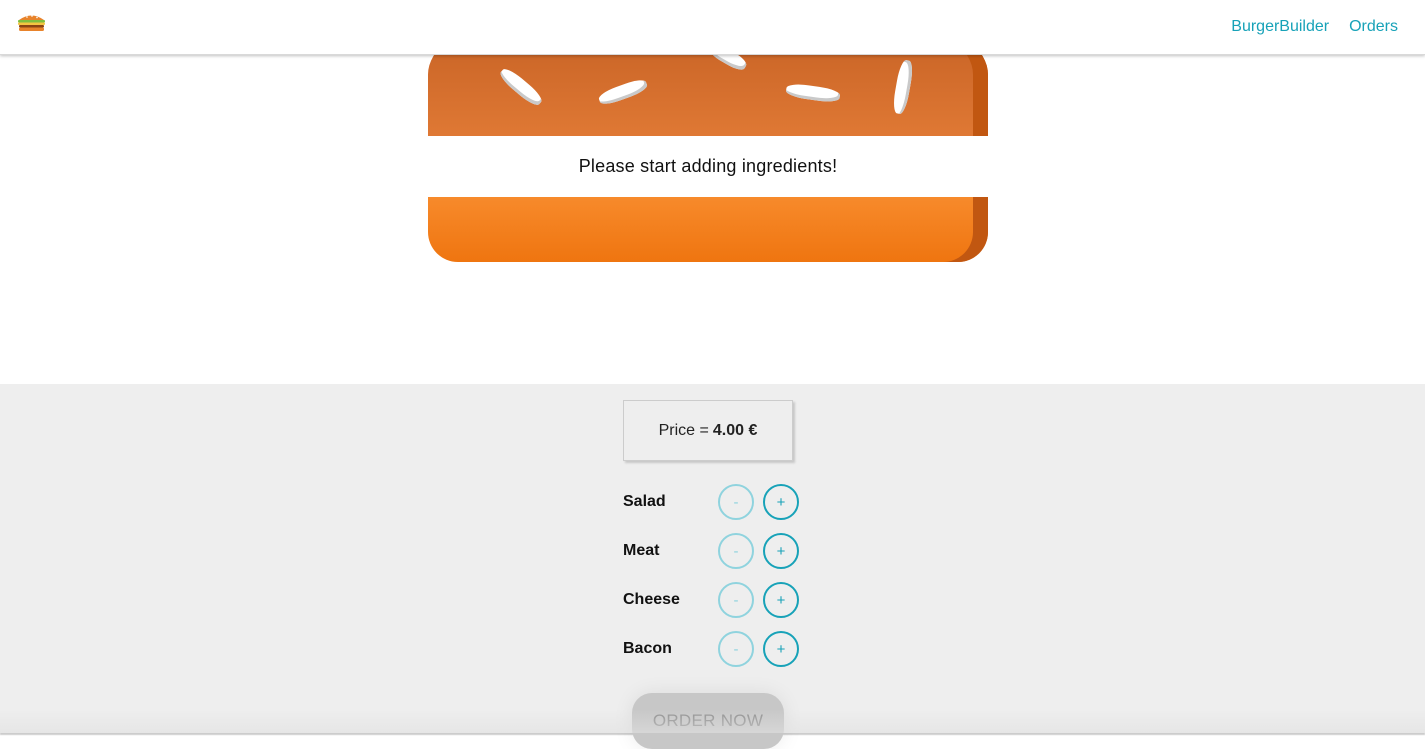  I want to click on ingredient-row-bacon: Bacon - +, so click(713, 649).